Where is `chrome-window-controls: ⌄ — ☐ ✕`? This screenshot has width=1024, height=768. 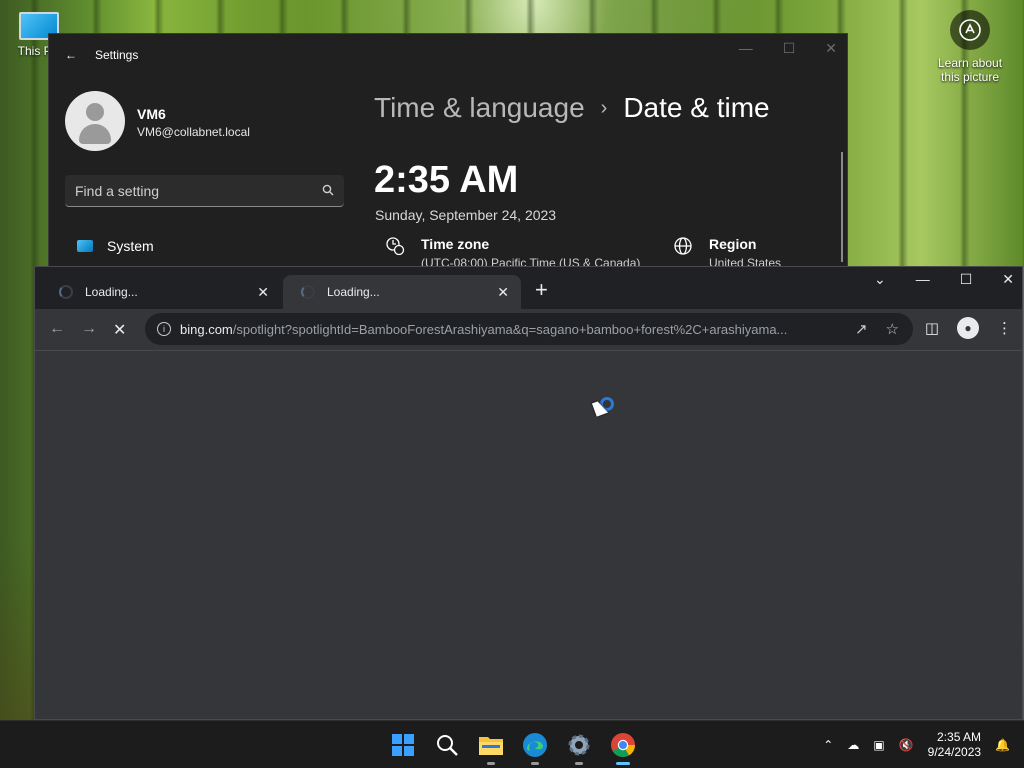
chrome-window-controls: ⌄ — ☐ ✕ is located at coordinates (944, 279).